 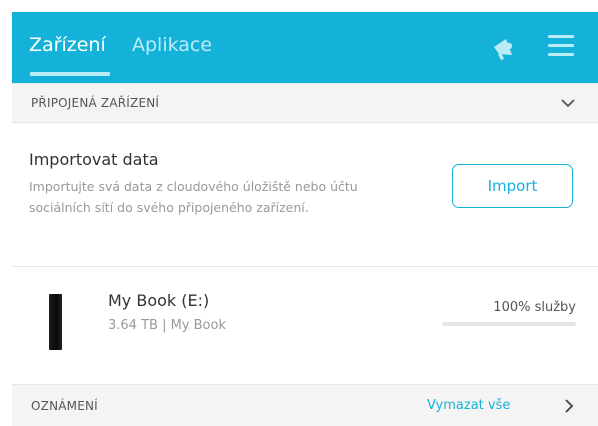 What do you see at coordinates (305, 103) in the screenshot?
I see `connected-devices-section: PŘIPOJENÁ ZAŘÍZENÍ` at bounding box center [305, 103].